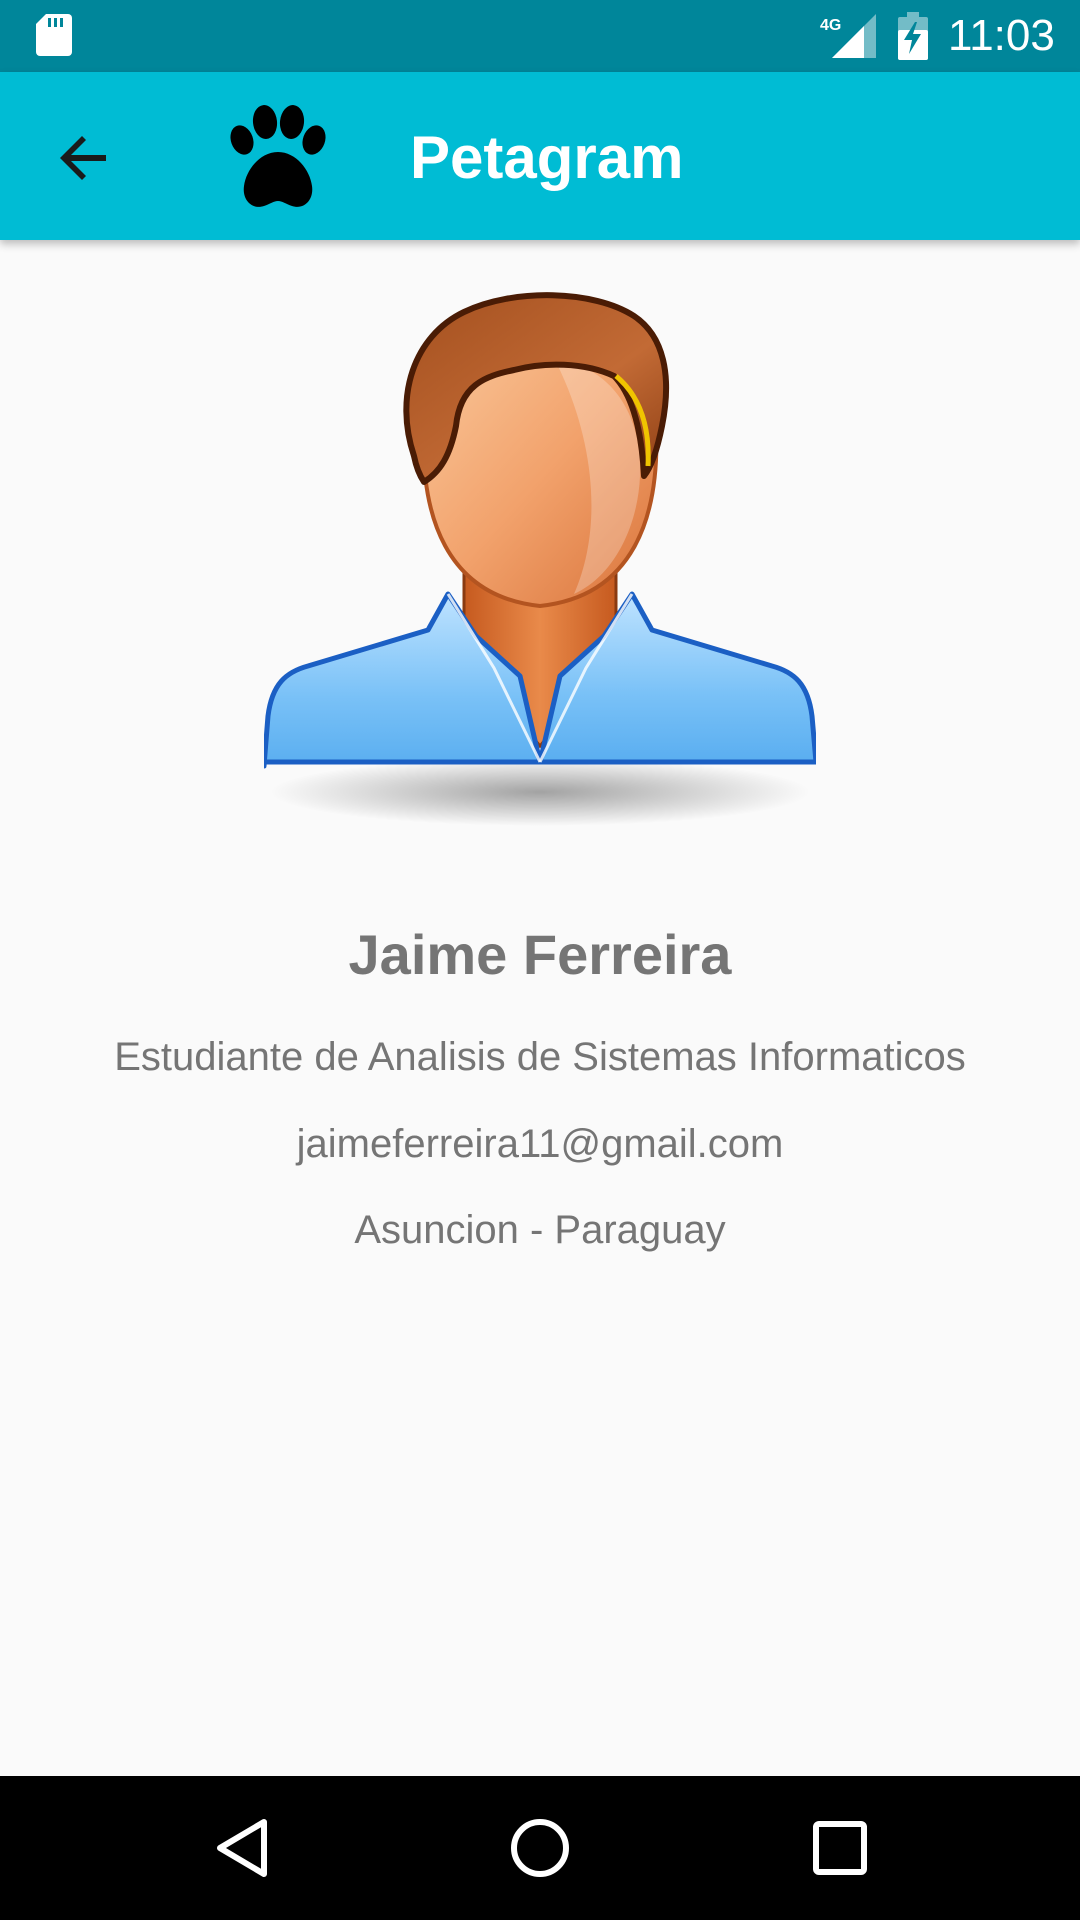 This screenshot has width=1080, height=1920. What do you see at coordinates (84, 158) in the screenshot?
I see `back-arrow-icon` at bounding box center [84, 158].